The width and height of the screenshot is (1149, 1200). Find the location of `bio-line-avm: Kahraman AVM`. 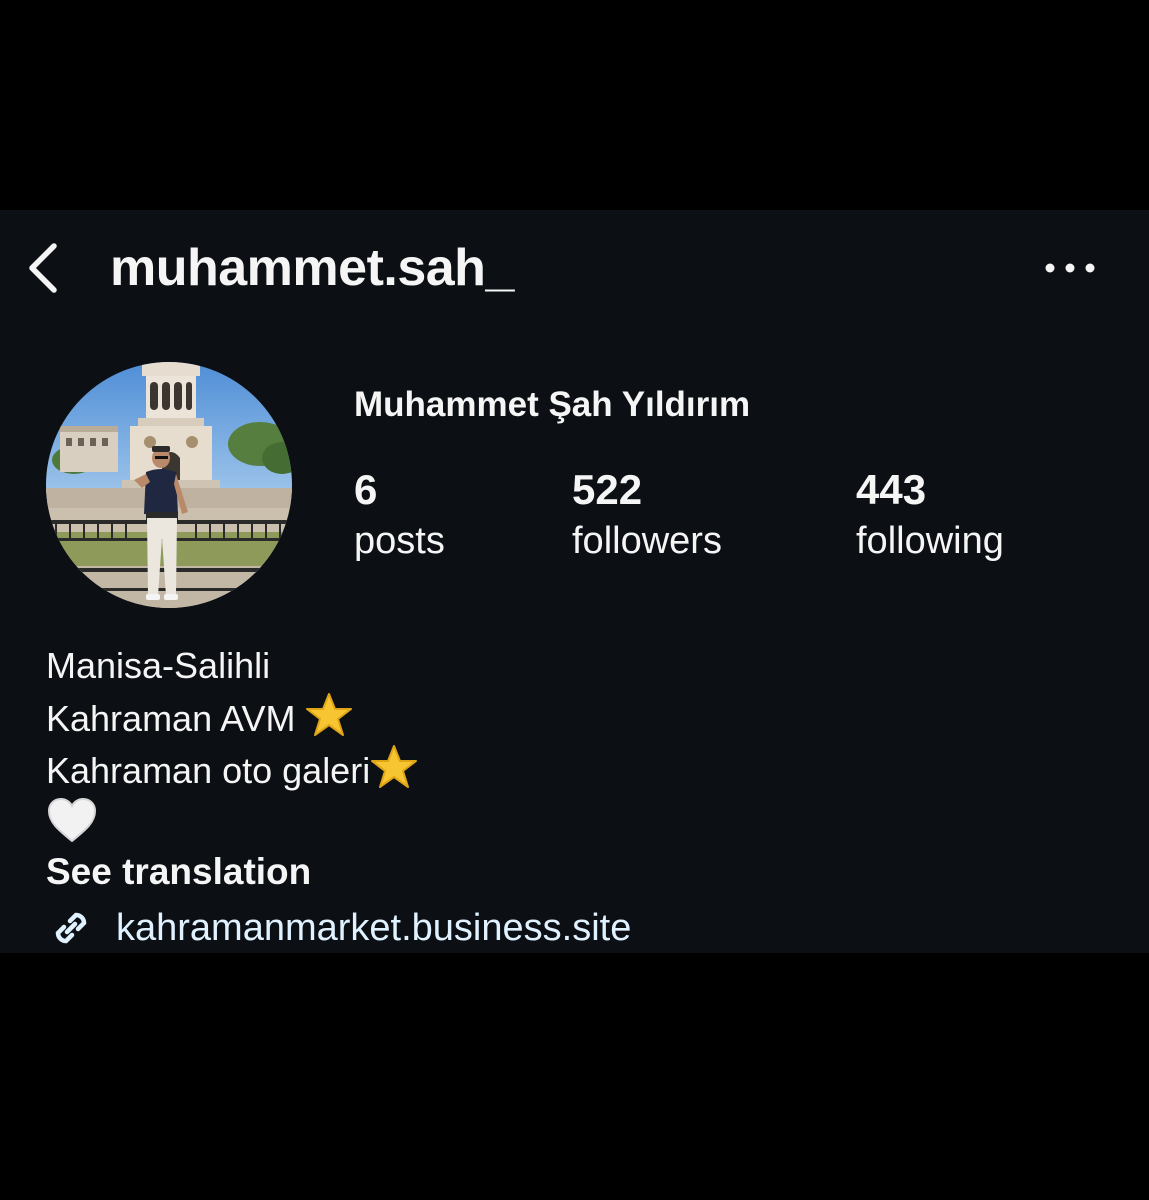

bio-line-avm: Kahraman AVM is located at coordinates (232, 718).